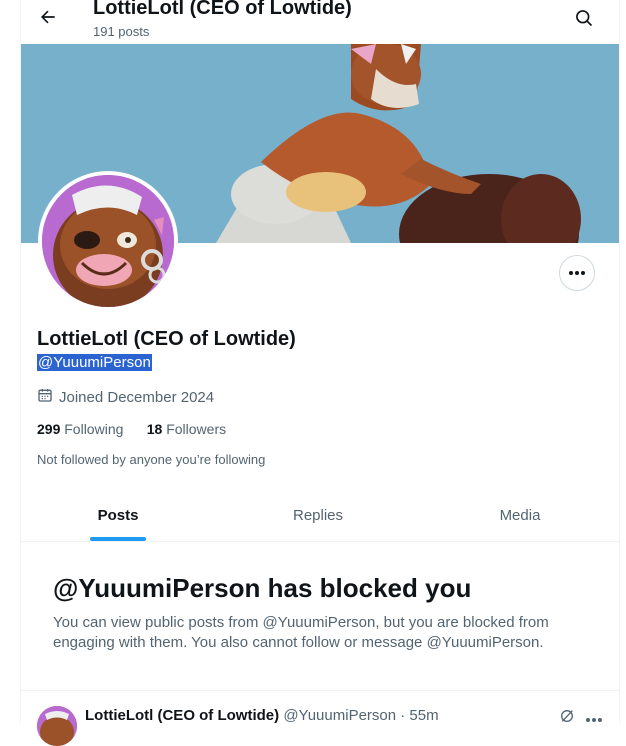  I want to click on posts-count: 191 posts, so click(121, 31).